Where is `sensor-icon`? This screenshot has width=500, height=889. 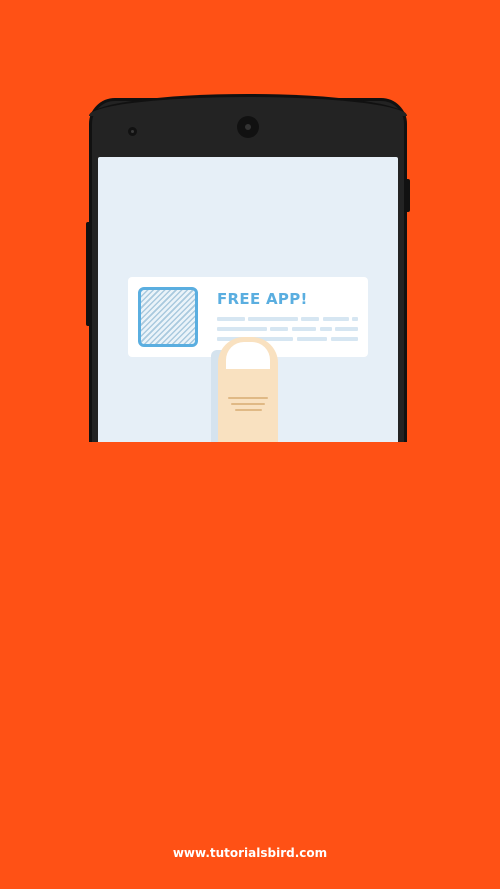
sensor-icon is located at coordinates (132, 131).